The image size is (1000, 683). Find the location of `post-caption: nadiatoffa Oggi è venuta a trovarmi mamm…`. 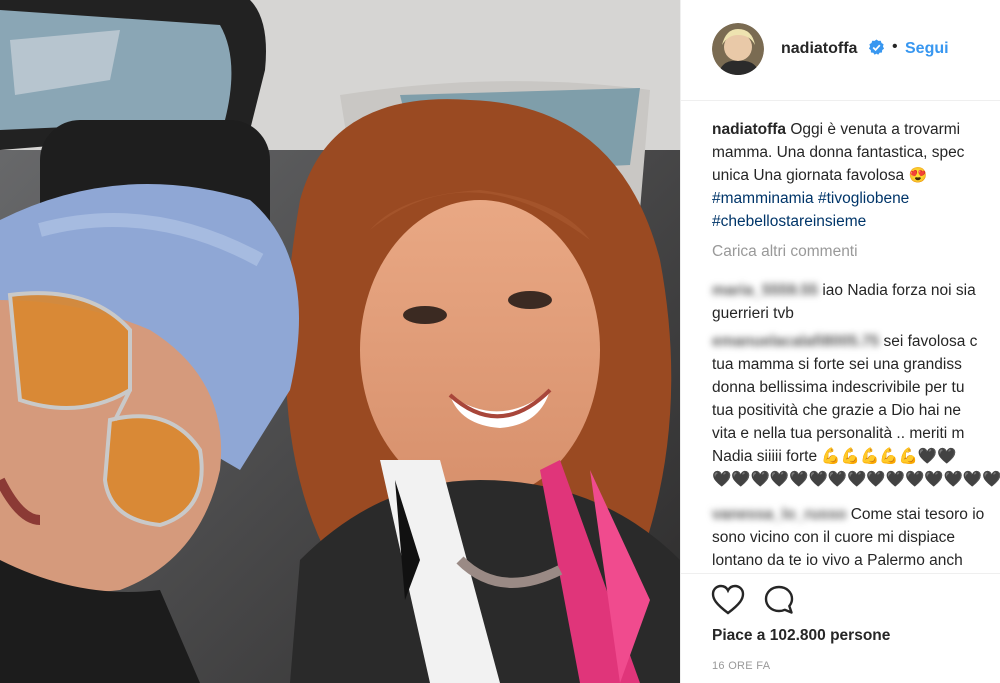

post-caption: nadiatoffa Oggi è venuta a trovarmi mamm… is located at coordinates (856, 175).